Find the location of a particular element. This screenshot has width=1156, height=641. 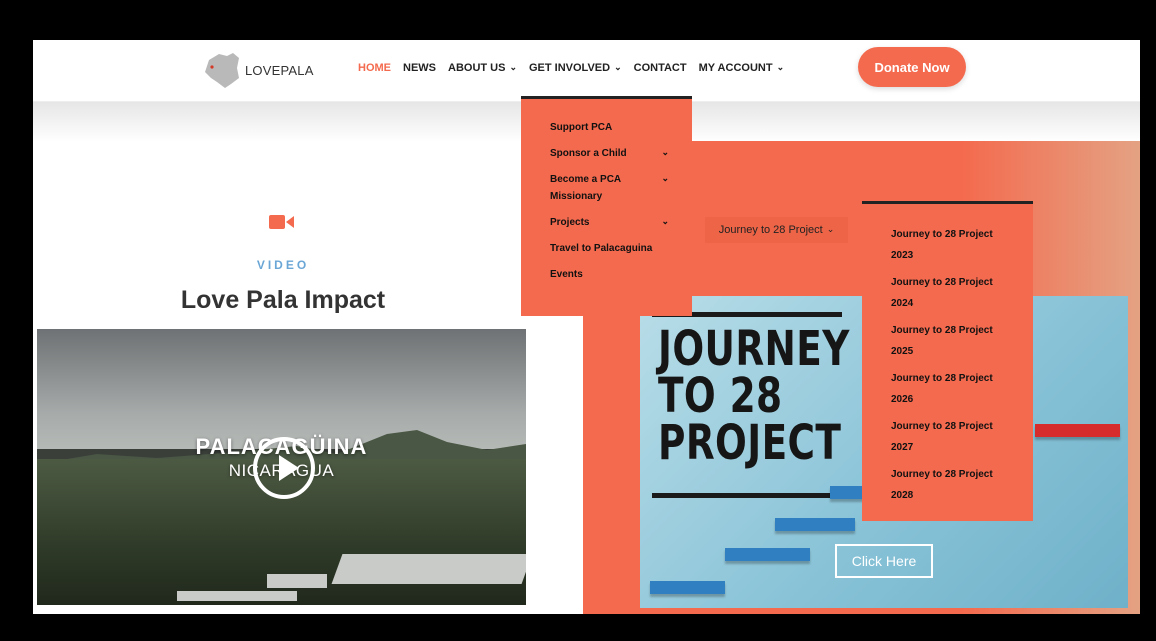

promo-line: TO 28 is located at coordinates (720, 396).